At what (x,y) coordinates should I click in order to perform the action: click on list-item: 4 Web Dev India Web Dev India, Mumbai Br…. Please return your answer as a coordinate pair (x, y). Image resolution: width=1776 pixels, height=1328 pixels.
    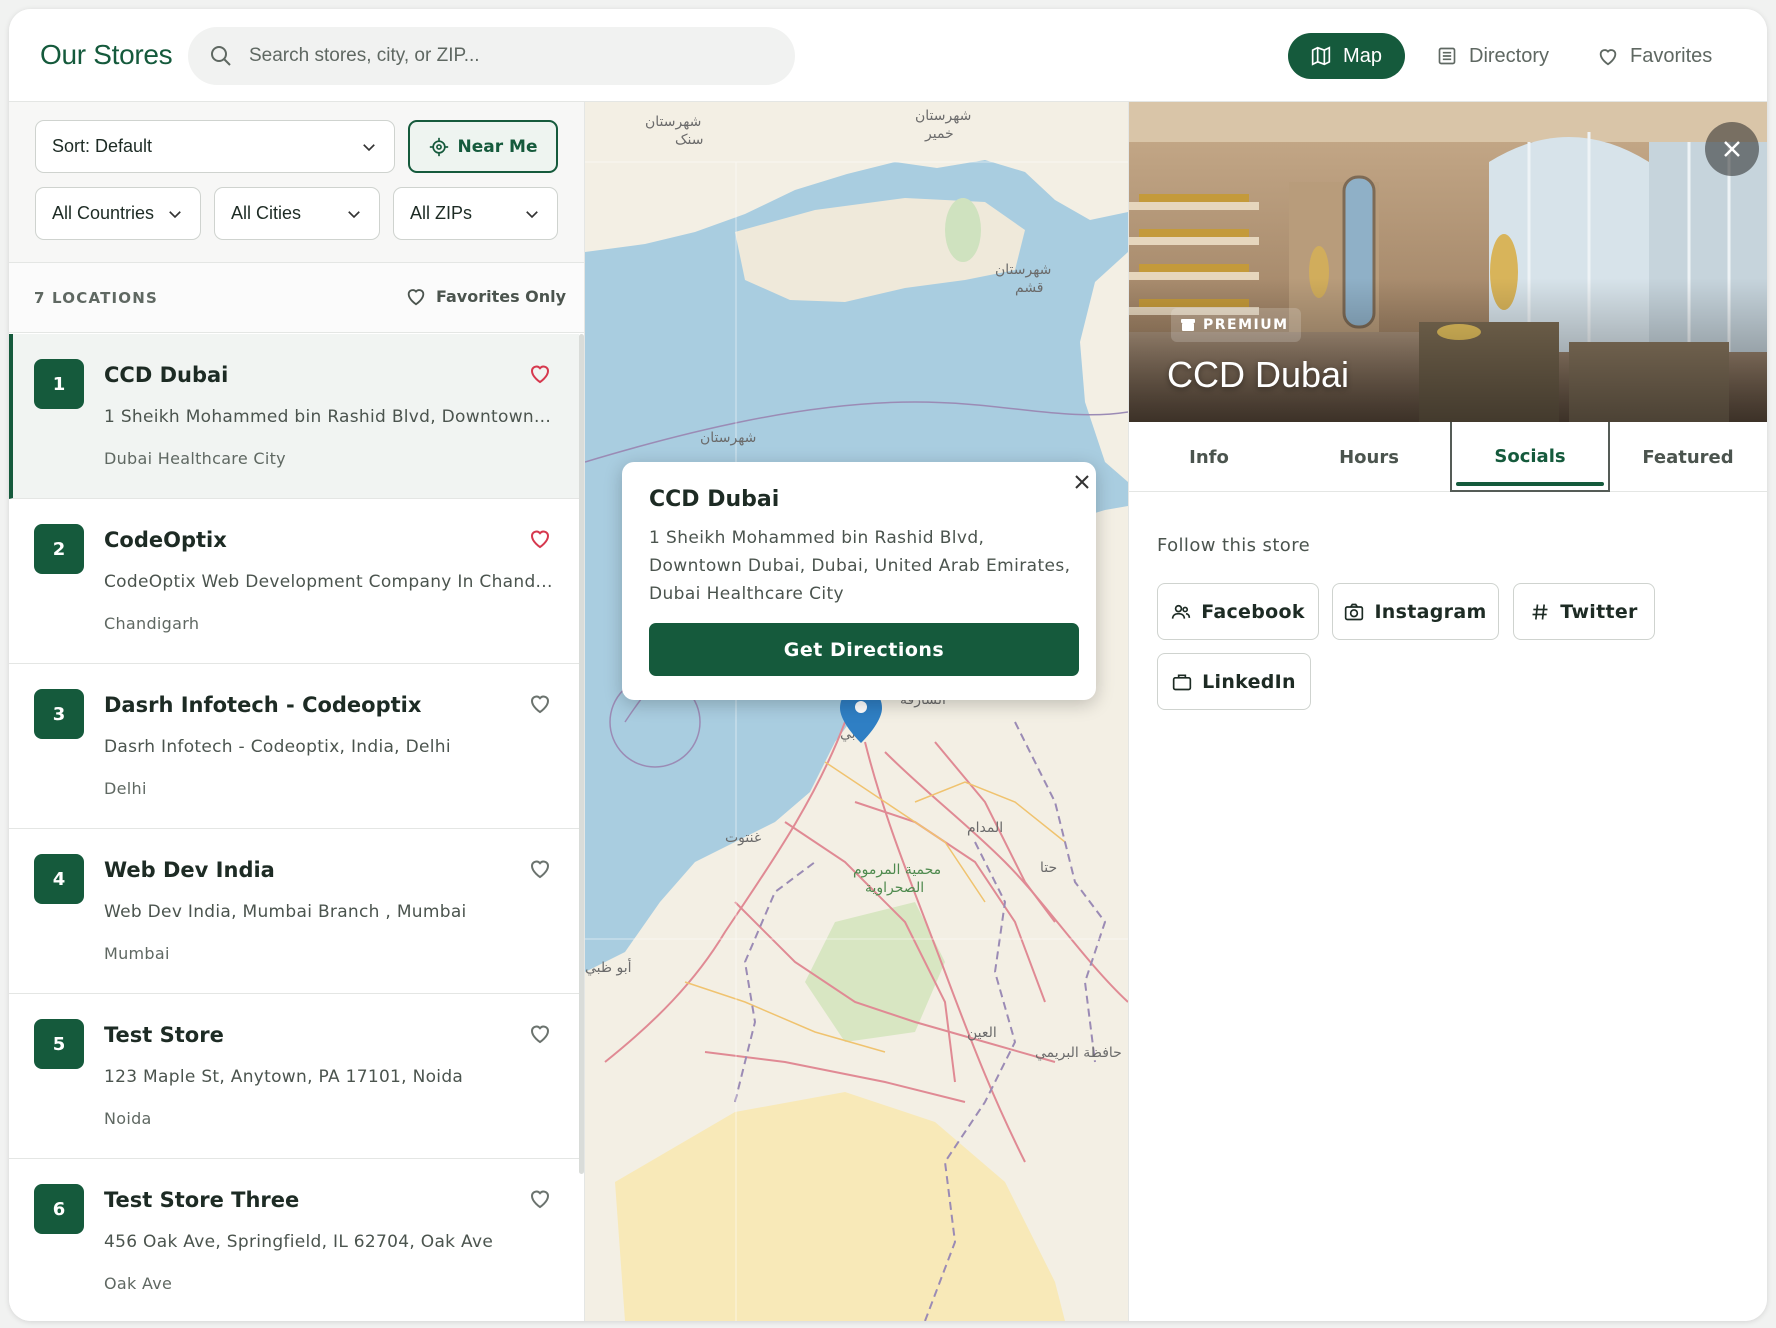
    Looking at the image, I should click on (294, 911).